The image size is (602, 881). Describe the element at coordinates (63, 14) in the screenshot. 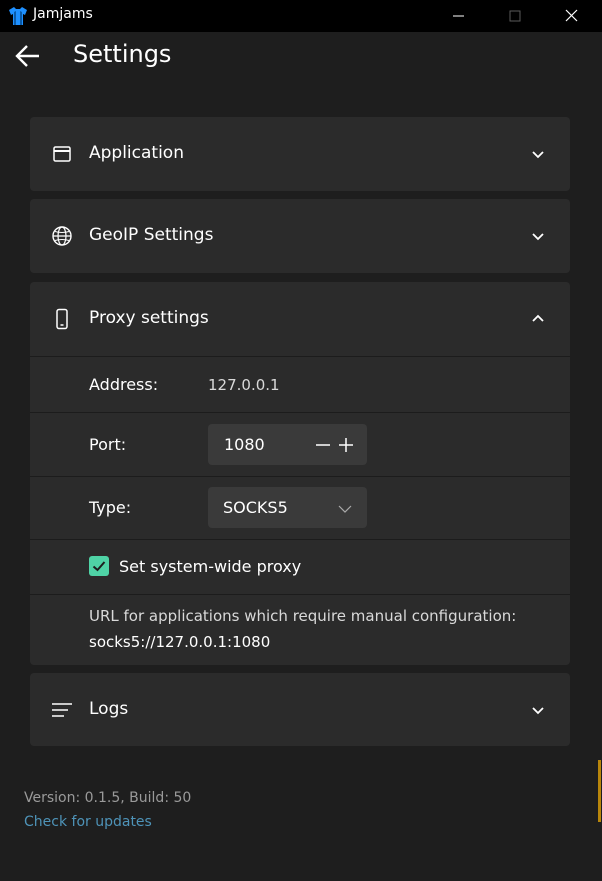

I see `app-name: Jamjams` at that location.